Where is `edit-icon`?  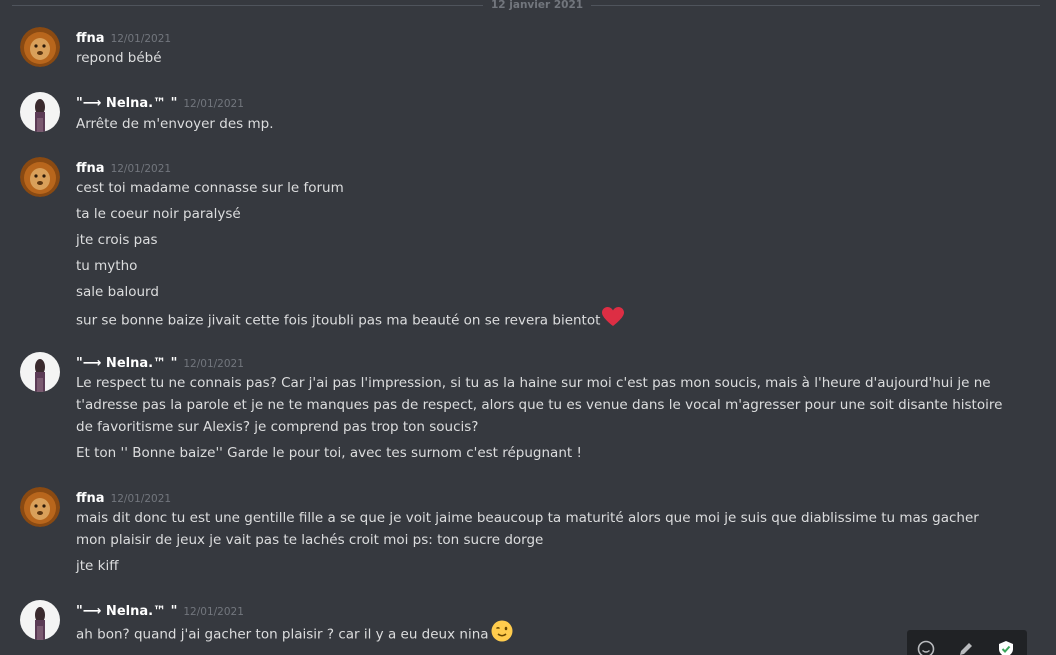 edit-icon is located at coordinates (966, 647).